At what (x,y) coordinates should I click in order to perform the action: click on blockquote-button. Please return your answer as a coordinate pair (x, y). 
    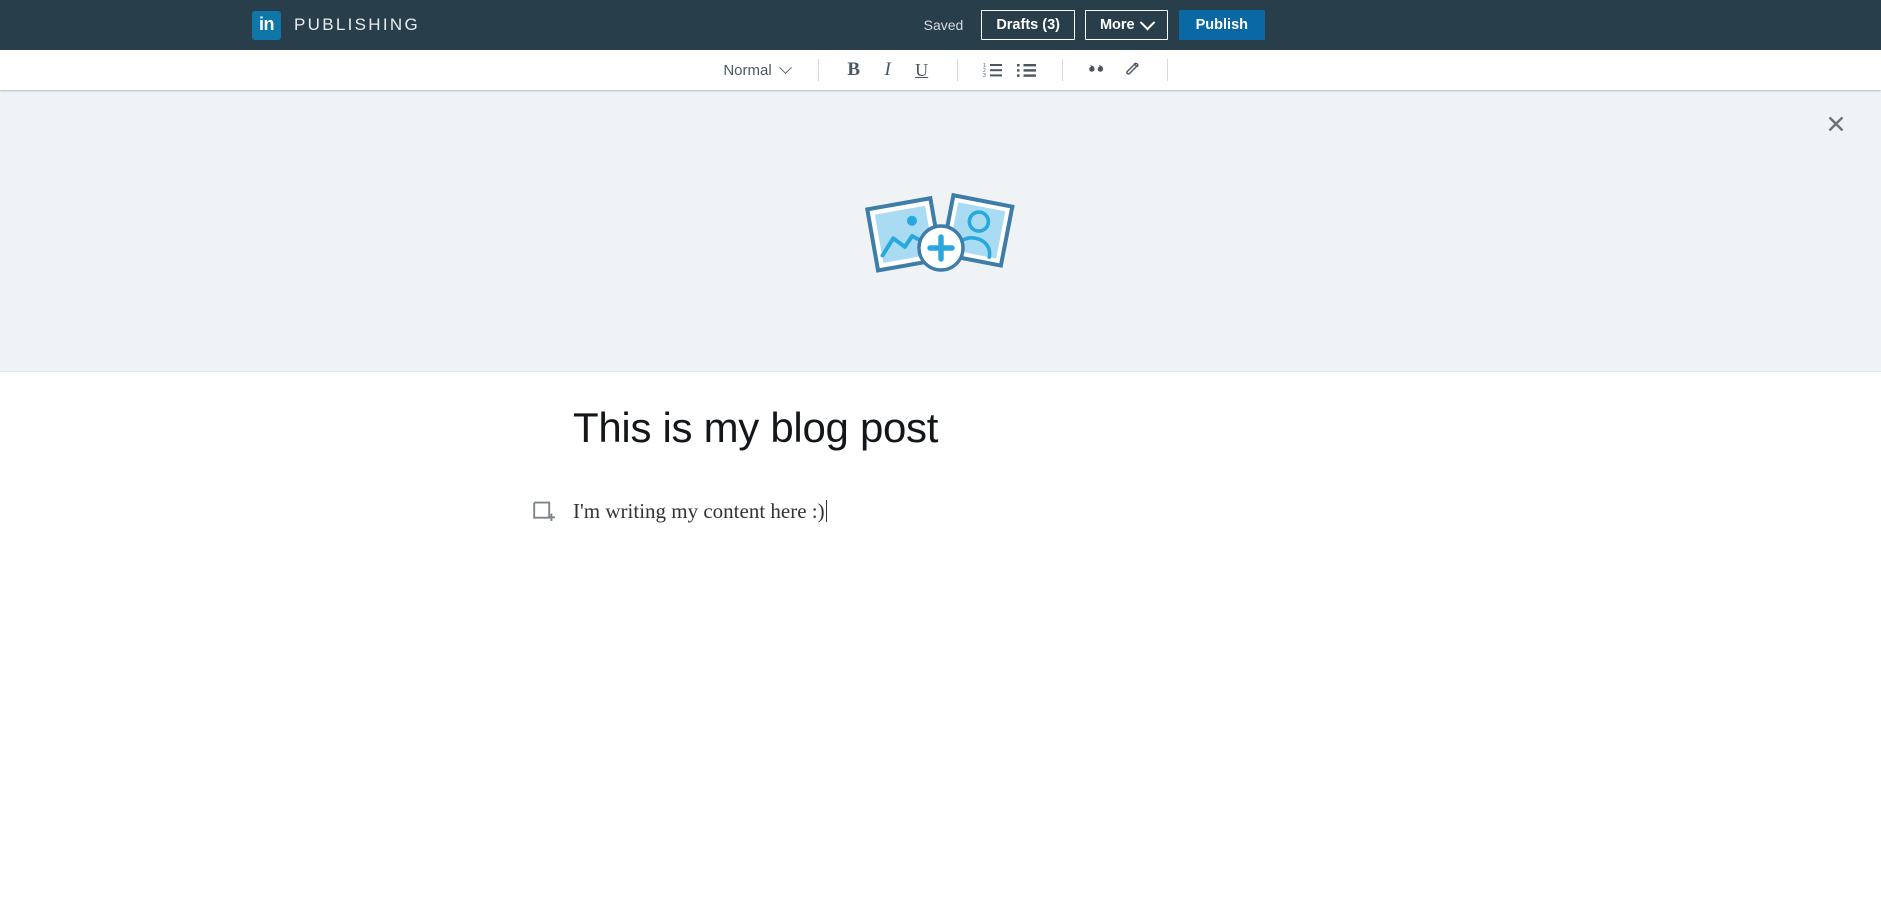
    Looking at the image, I should click on (1098, 70).